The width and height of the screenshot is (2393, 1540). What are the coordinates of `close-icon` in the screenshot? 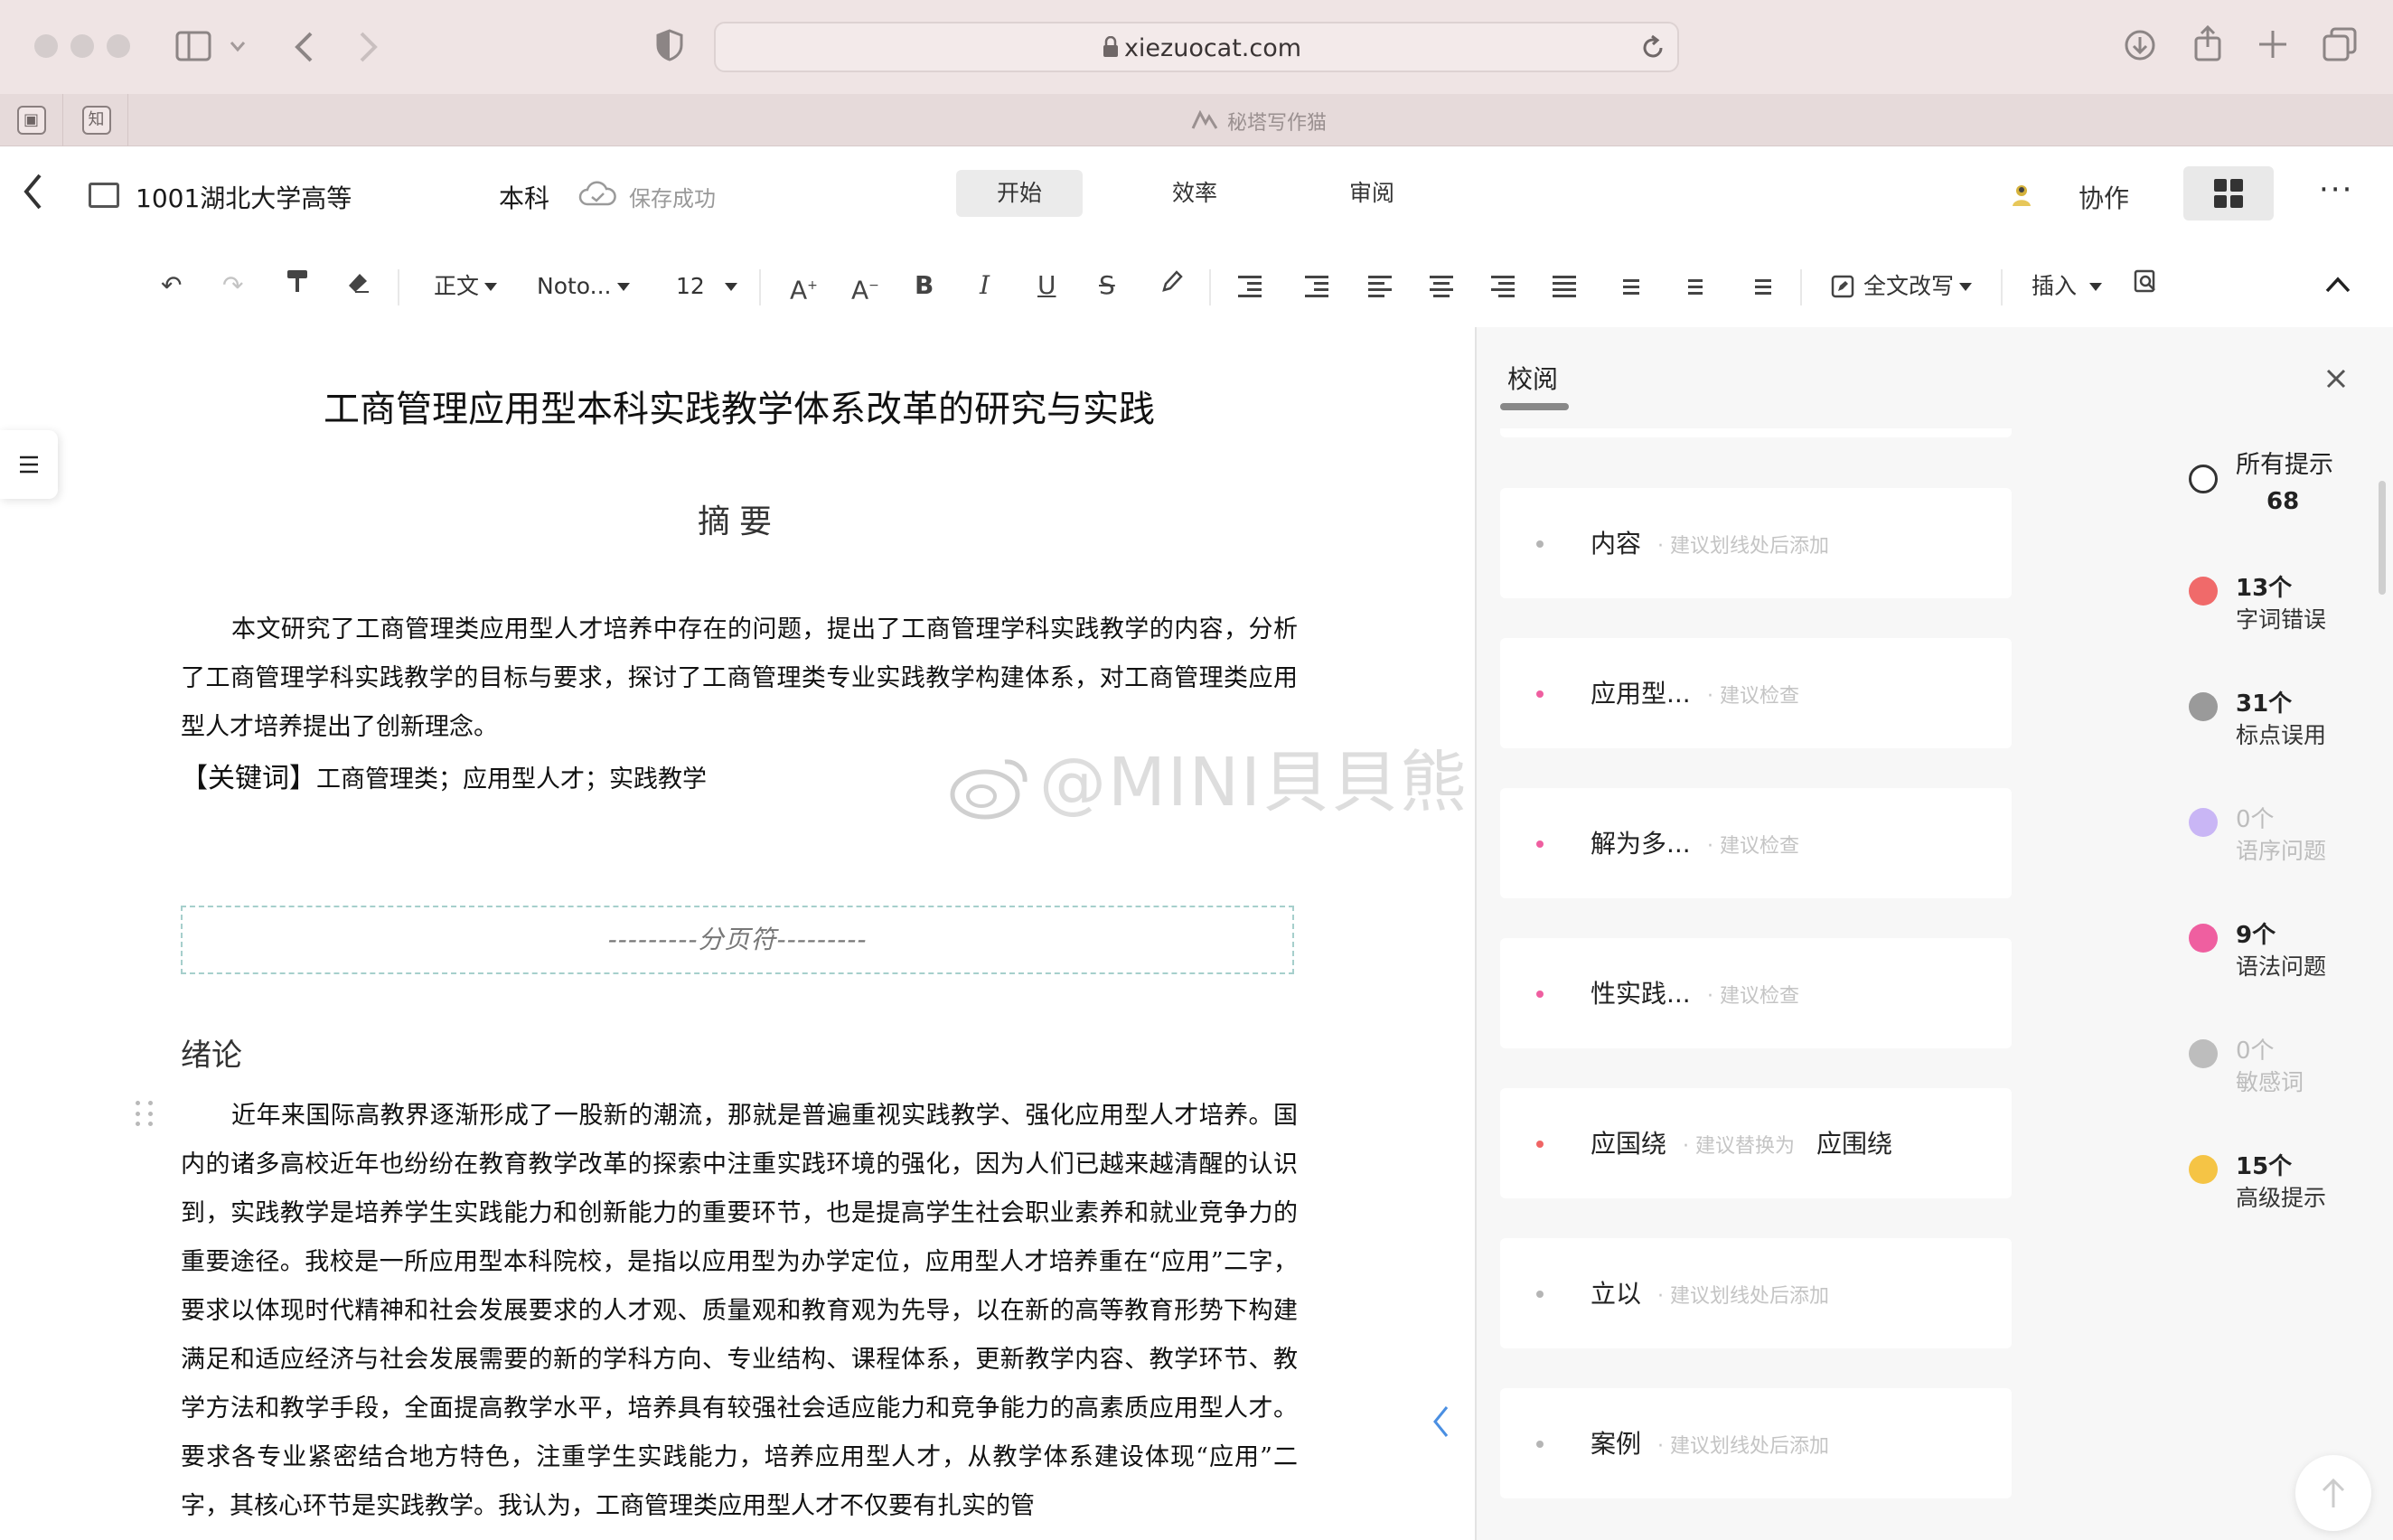 It's located at (2336, 380).